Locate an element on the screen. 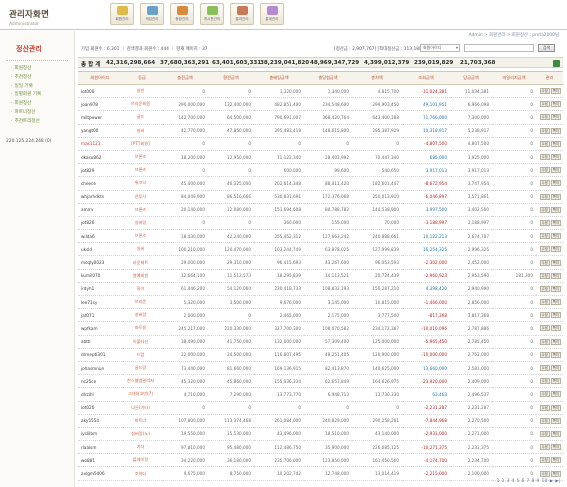  member-id-link: mcqly0023 is located at coordinates (100, 262).